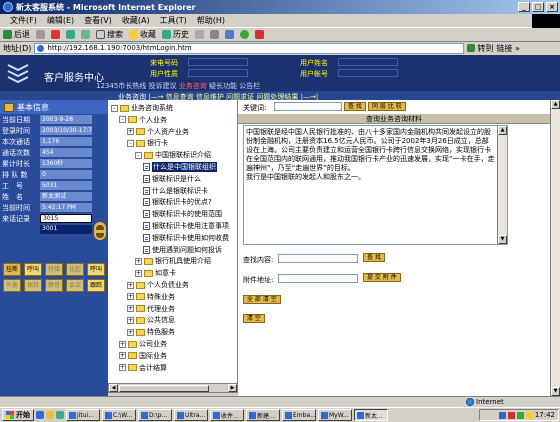 The image size is (560, 422). I want to click on links-button: 链接 », so click(507, 48).